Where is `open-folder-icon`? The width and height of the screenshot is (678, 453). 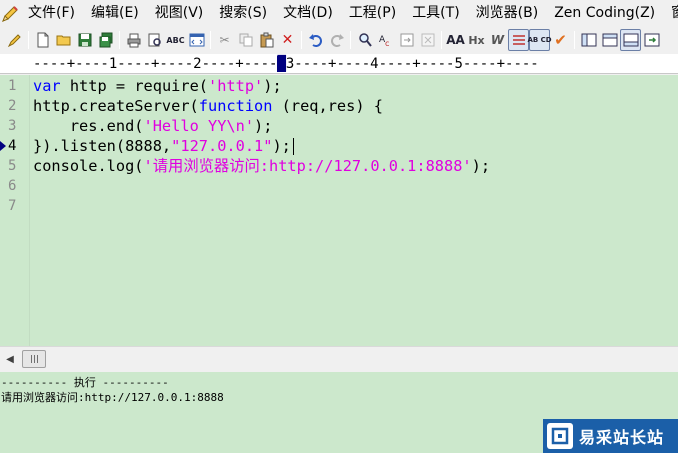 open-folder-icon is located at coordinates (63, 40).